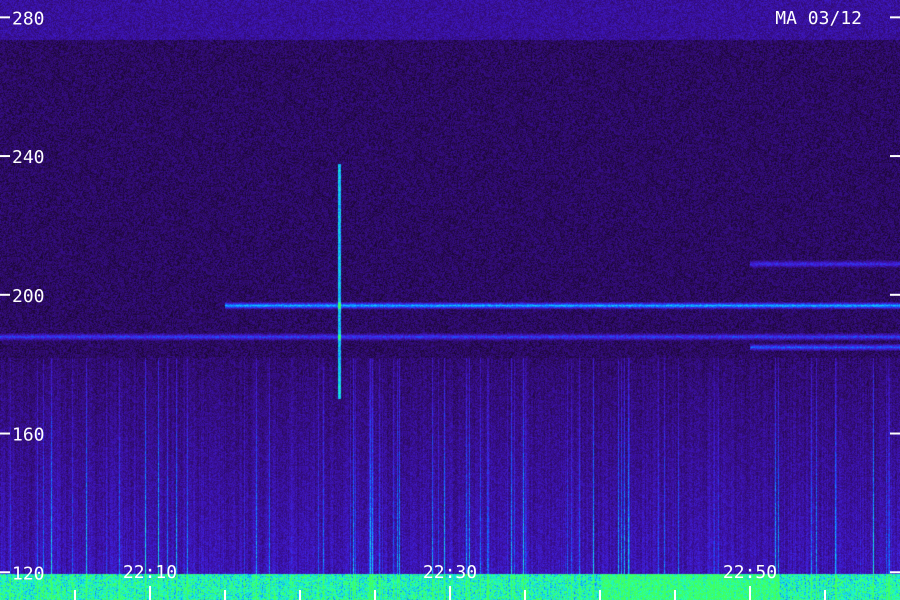  I want to click on x-axis: 22:10 22:30 22:50, so click(450, 581).